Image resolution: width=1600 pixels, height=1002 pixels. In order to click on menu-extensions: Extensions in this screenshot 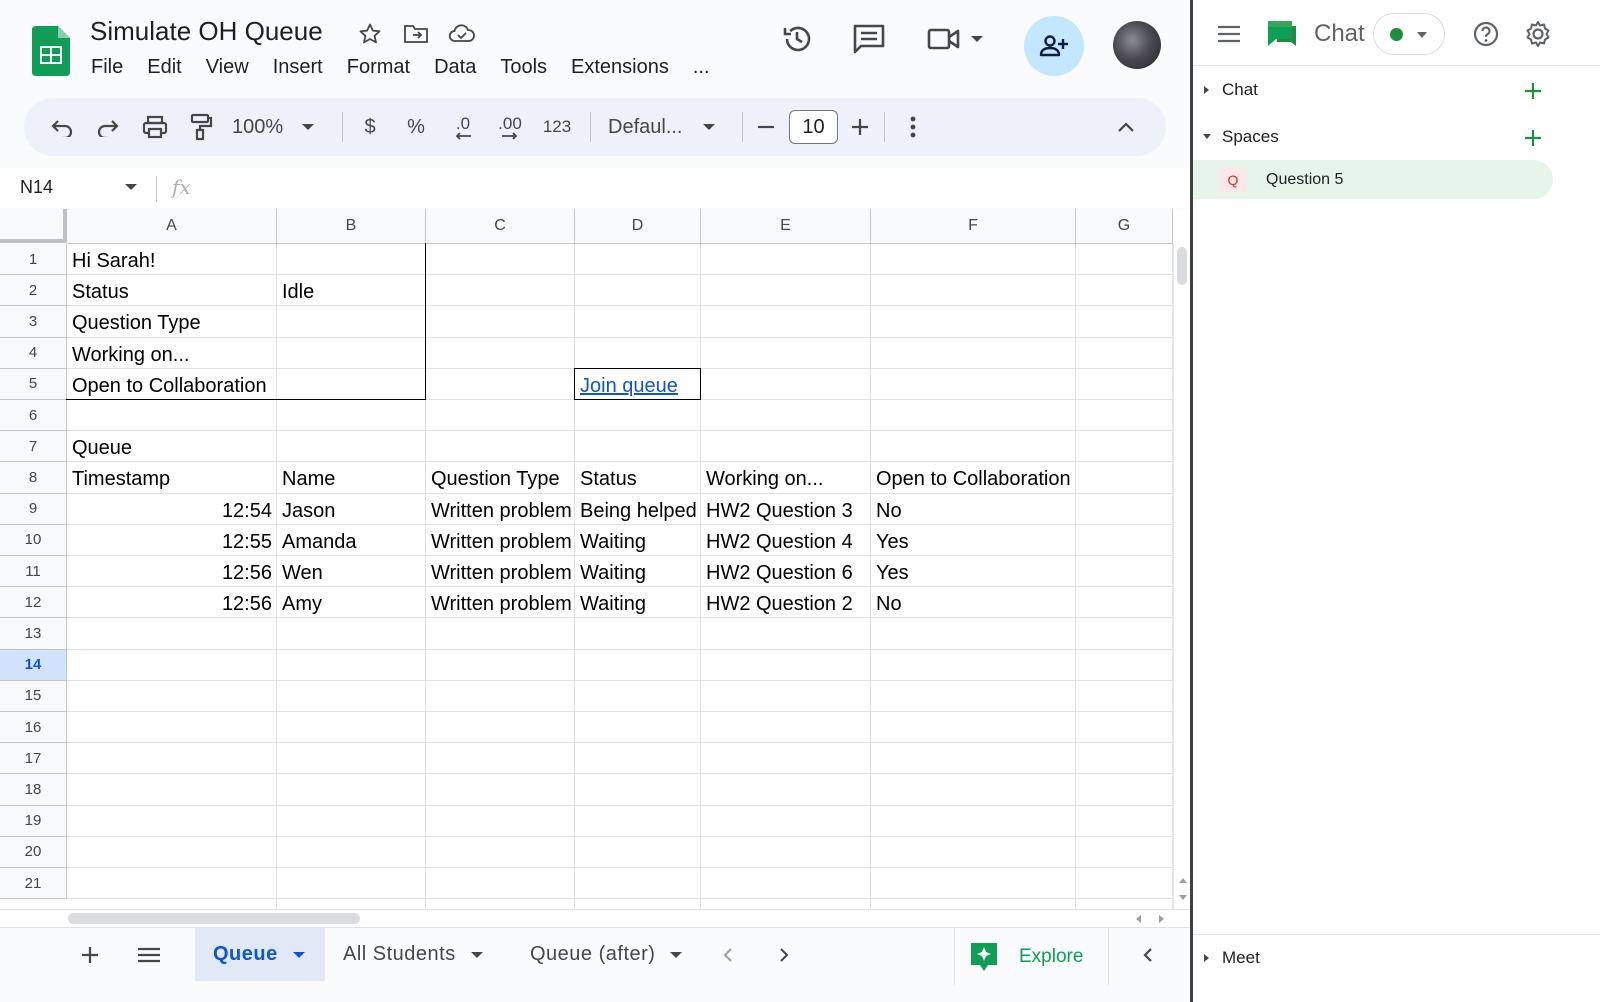, I will do `click(620, 67)`.